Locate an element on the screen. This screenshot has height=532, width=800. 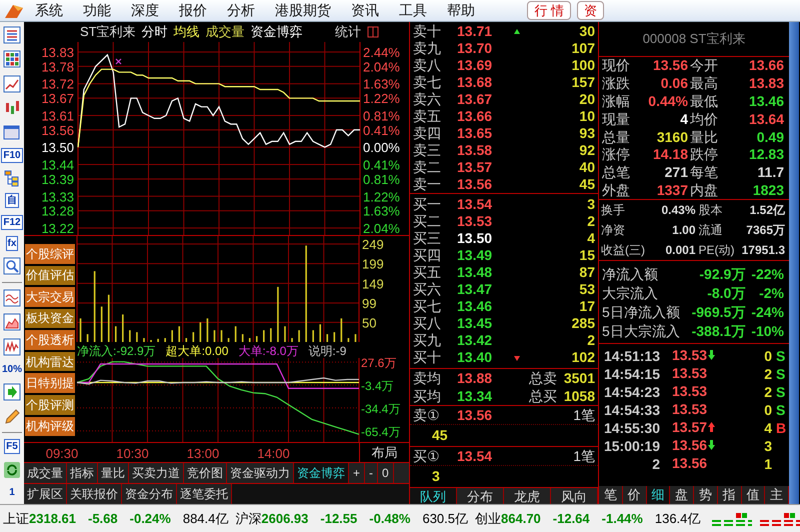
ask-price: 13.57 is located at coordinates (475, 167).